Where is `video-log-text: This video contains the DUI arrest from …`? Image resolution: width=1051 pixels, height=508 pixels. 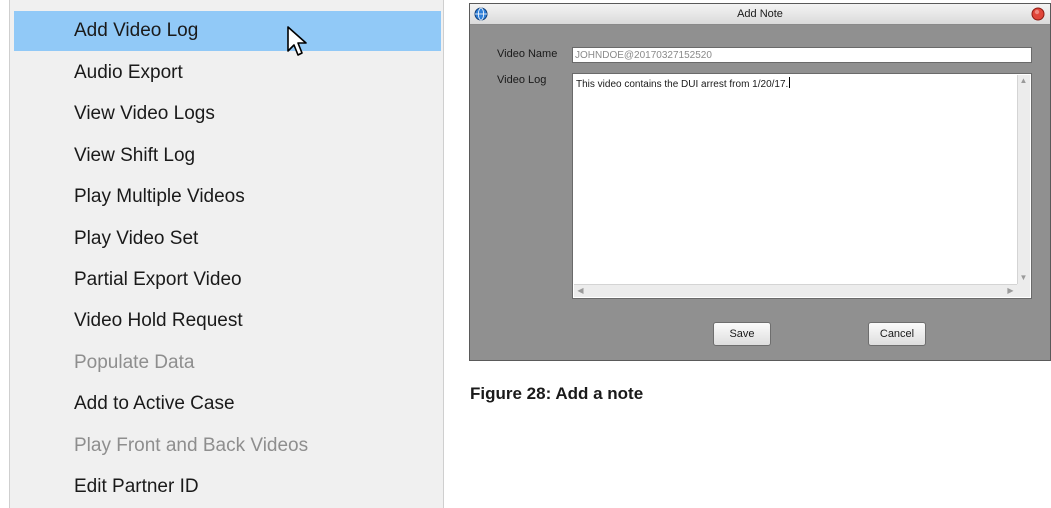 video-log-text: This video contains the DUI arrest from … is located at coordinates (683, 83).